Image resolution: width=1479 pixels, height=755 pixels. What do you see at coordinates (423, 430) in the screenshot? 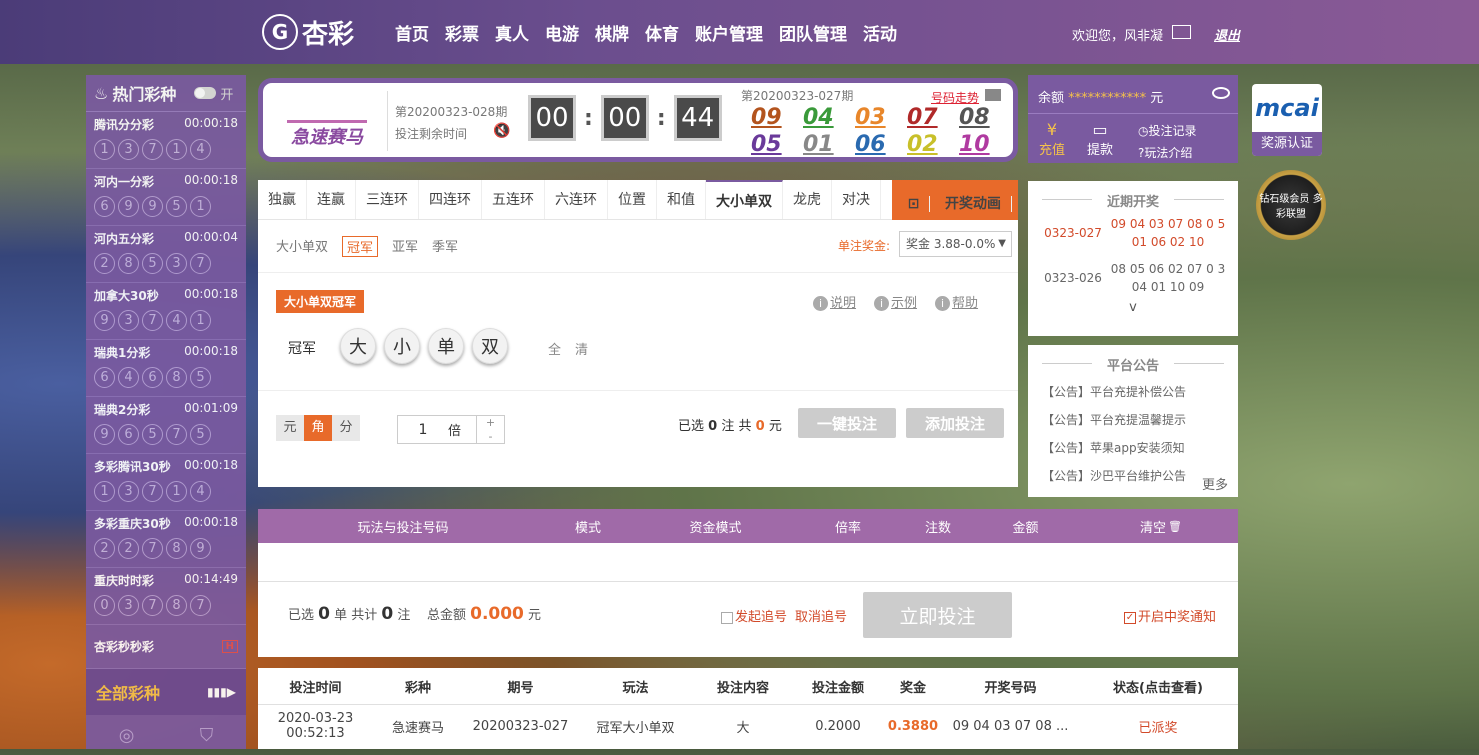
I see `multiplier-value: 1` at bounding box center [423, 430].